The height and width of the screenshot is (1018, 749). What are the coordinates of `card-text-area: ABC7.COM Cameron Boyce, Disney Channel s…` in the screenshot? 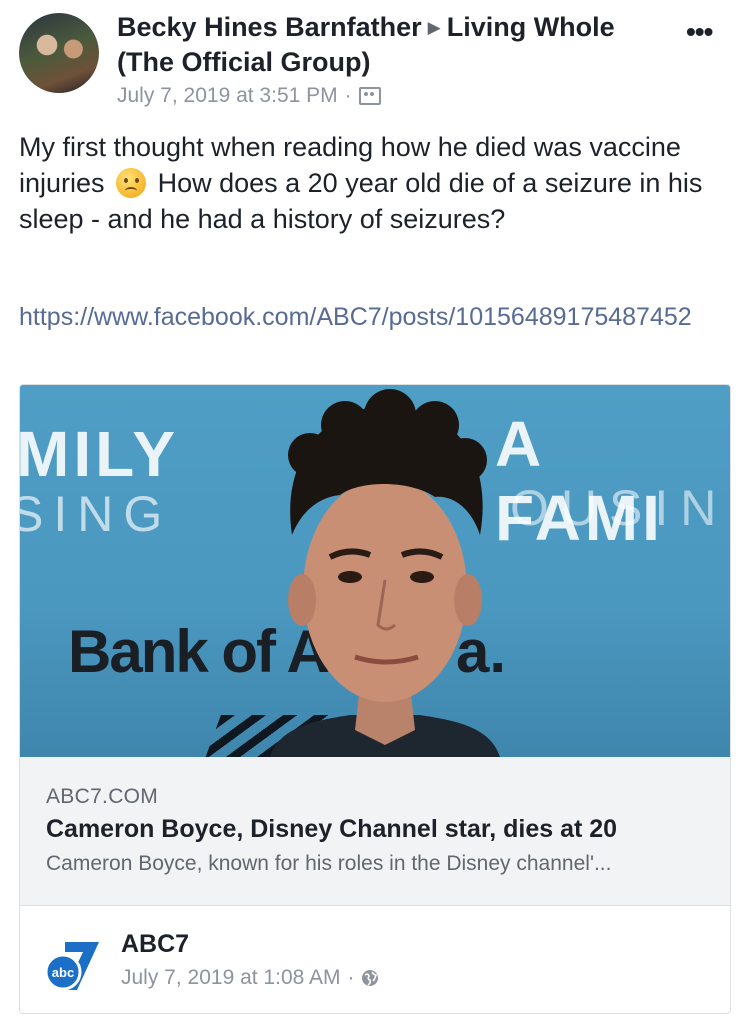 It's located at (375, 831).